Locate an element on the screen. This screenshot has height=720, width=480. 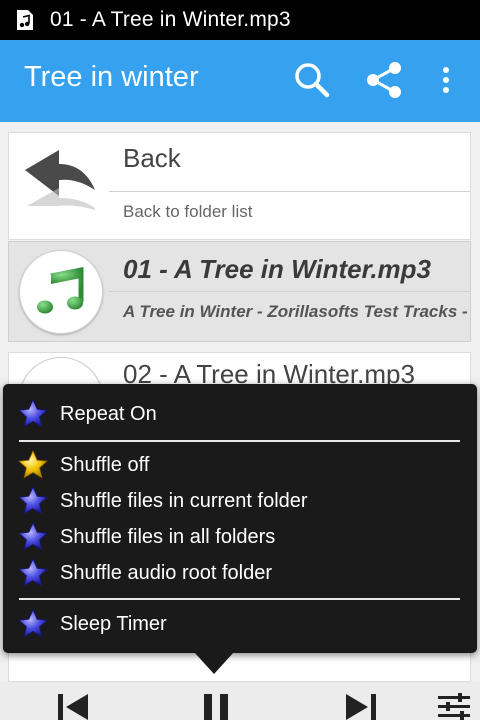
back-subtitle: Back to folder list is located at coordinates (188, 211).